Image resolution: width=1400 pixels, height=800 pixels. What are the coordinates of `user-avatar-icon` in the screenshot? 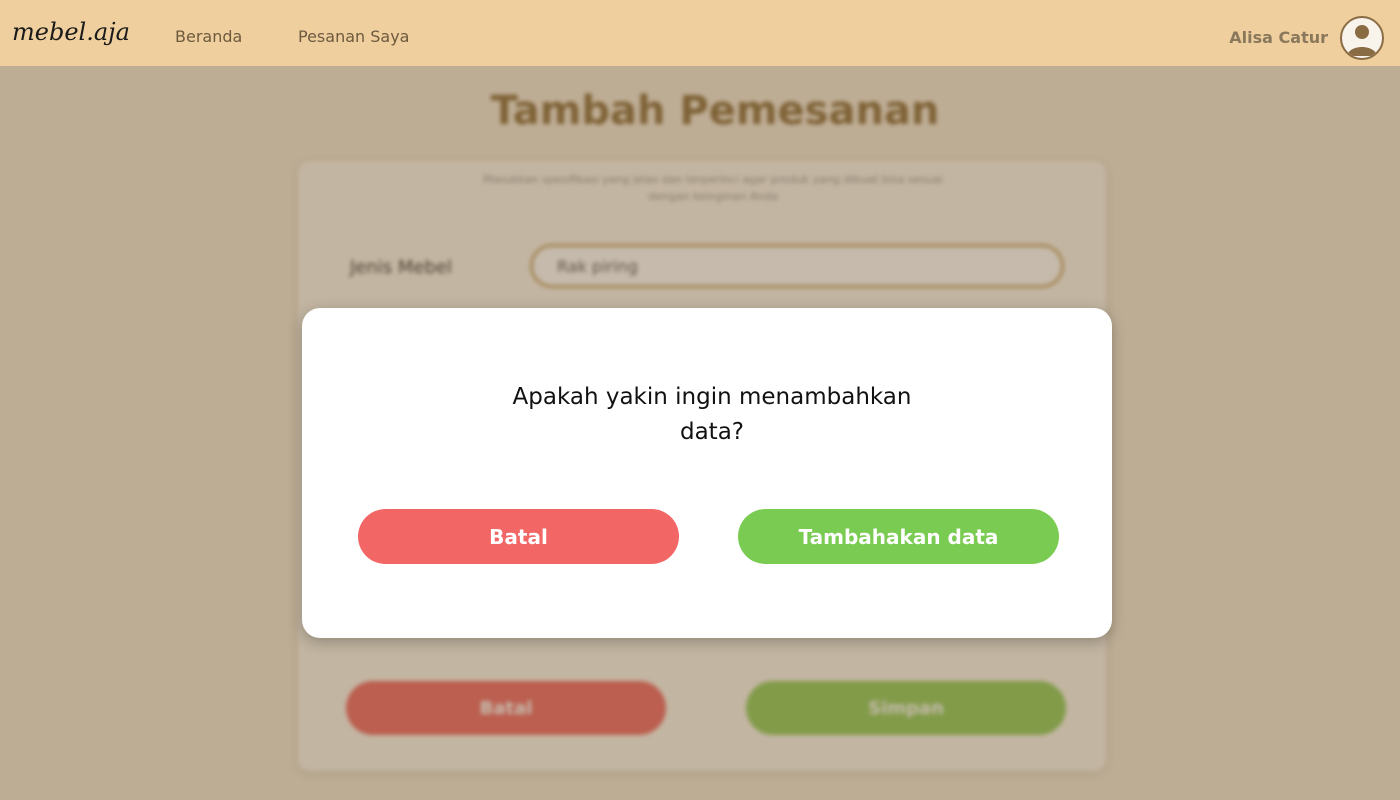 It's located at (1362, 38).